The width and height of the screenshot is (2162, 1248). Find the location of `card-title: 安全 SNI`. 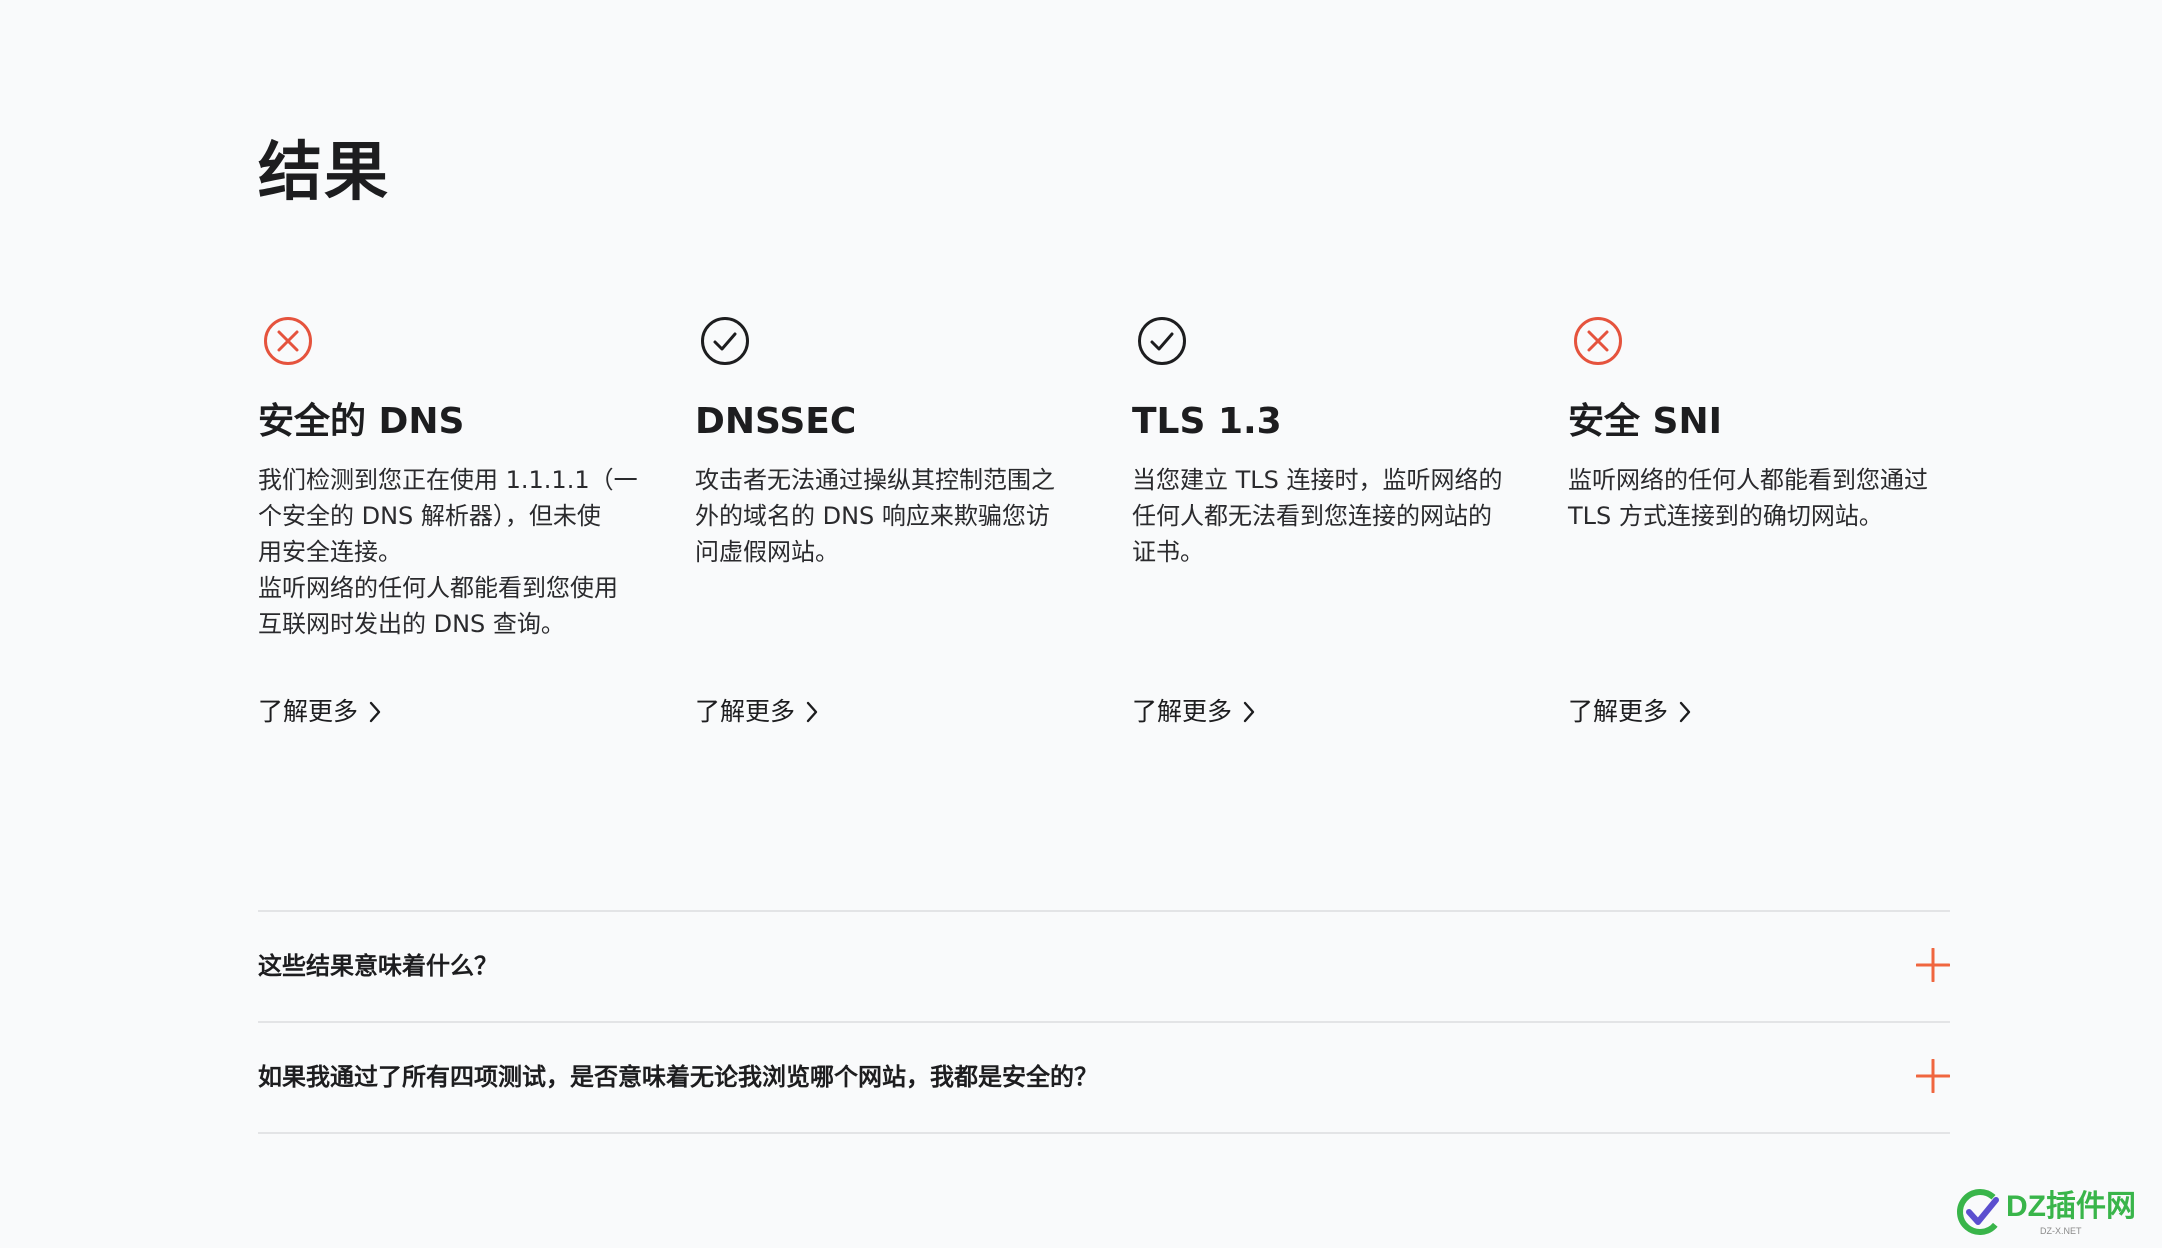

card-title: 安全 SNI is located at coordinates (1645, 421).